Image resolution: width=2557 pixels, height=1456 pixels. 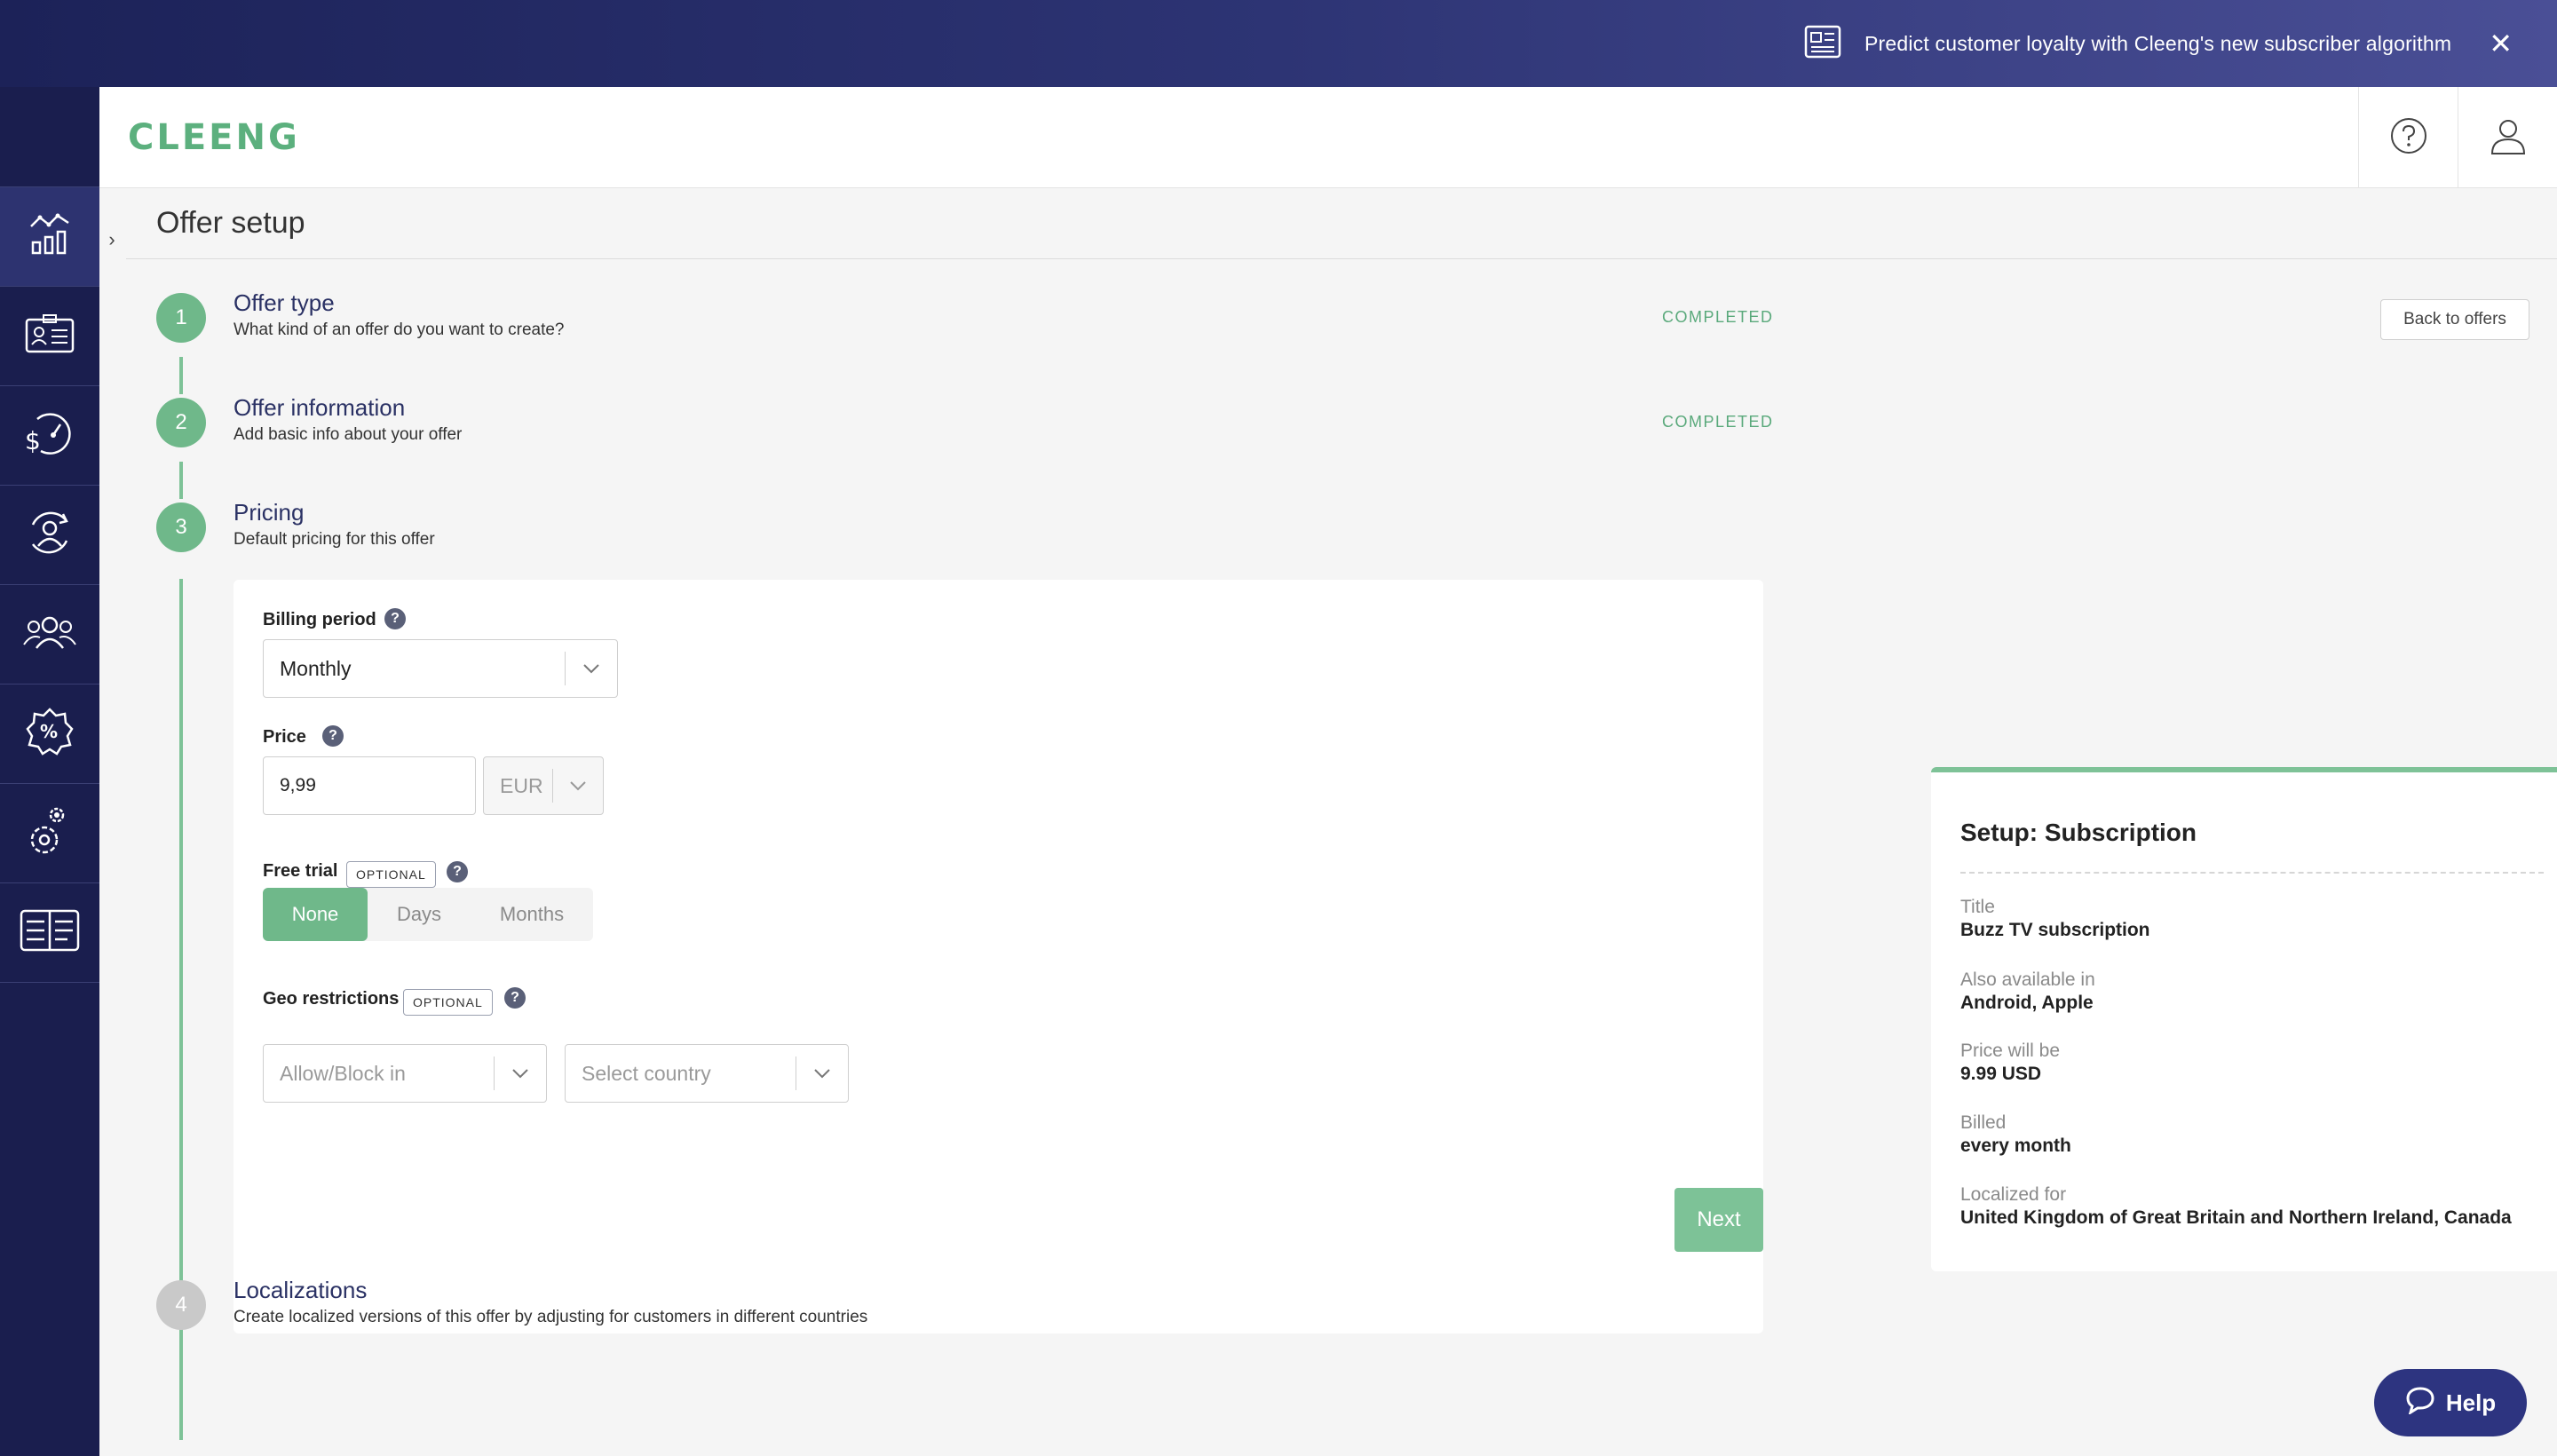 I want to click on next-button: Next, so click(x=1718, y=1220).